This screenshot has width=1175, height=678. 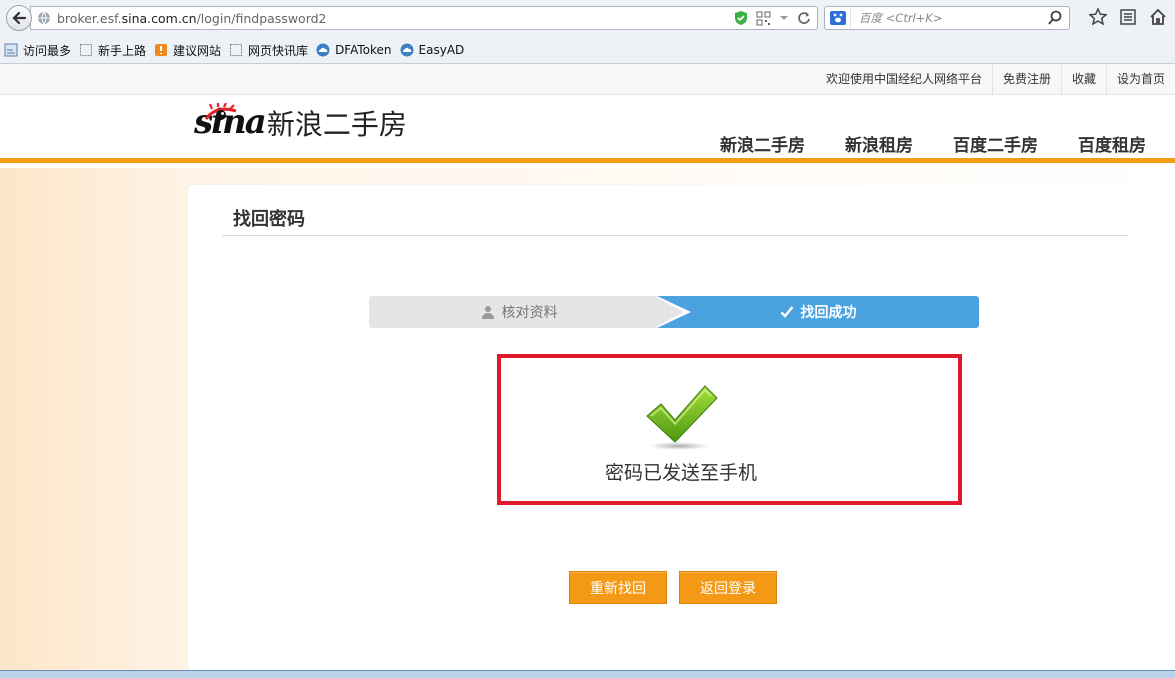 I want to click on baidu-paw-icon, so click(x=837, y=18).